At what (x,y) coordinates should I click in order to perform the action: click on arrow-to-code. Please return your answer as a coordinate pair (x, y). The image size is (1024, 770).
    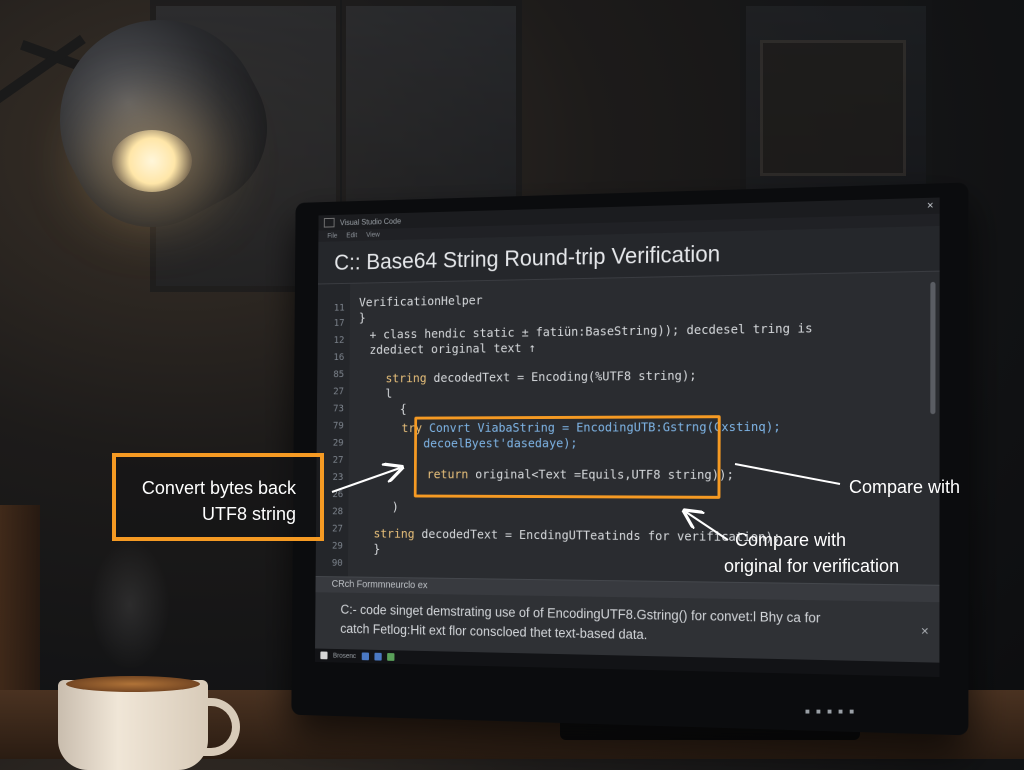
    Looking at the image, I should click on (365, 480).